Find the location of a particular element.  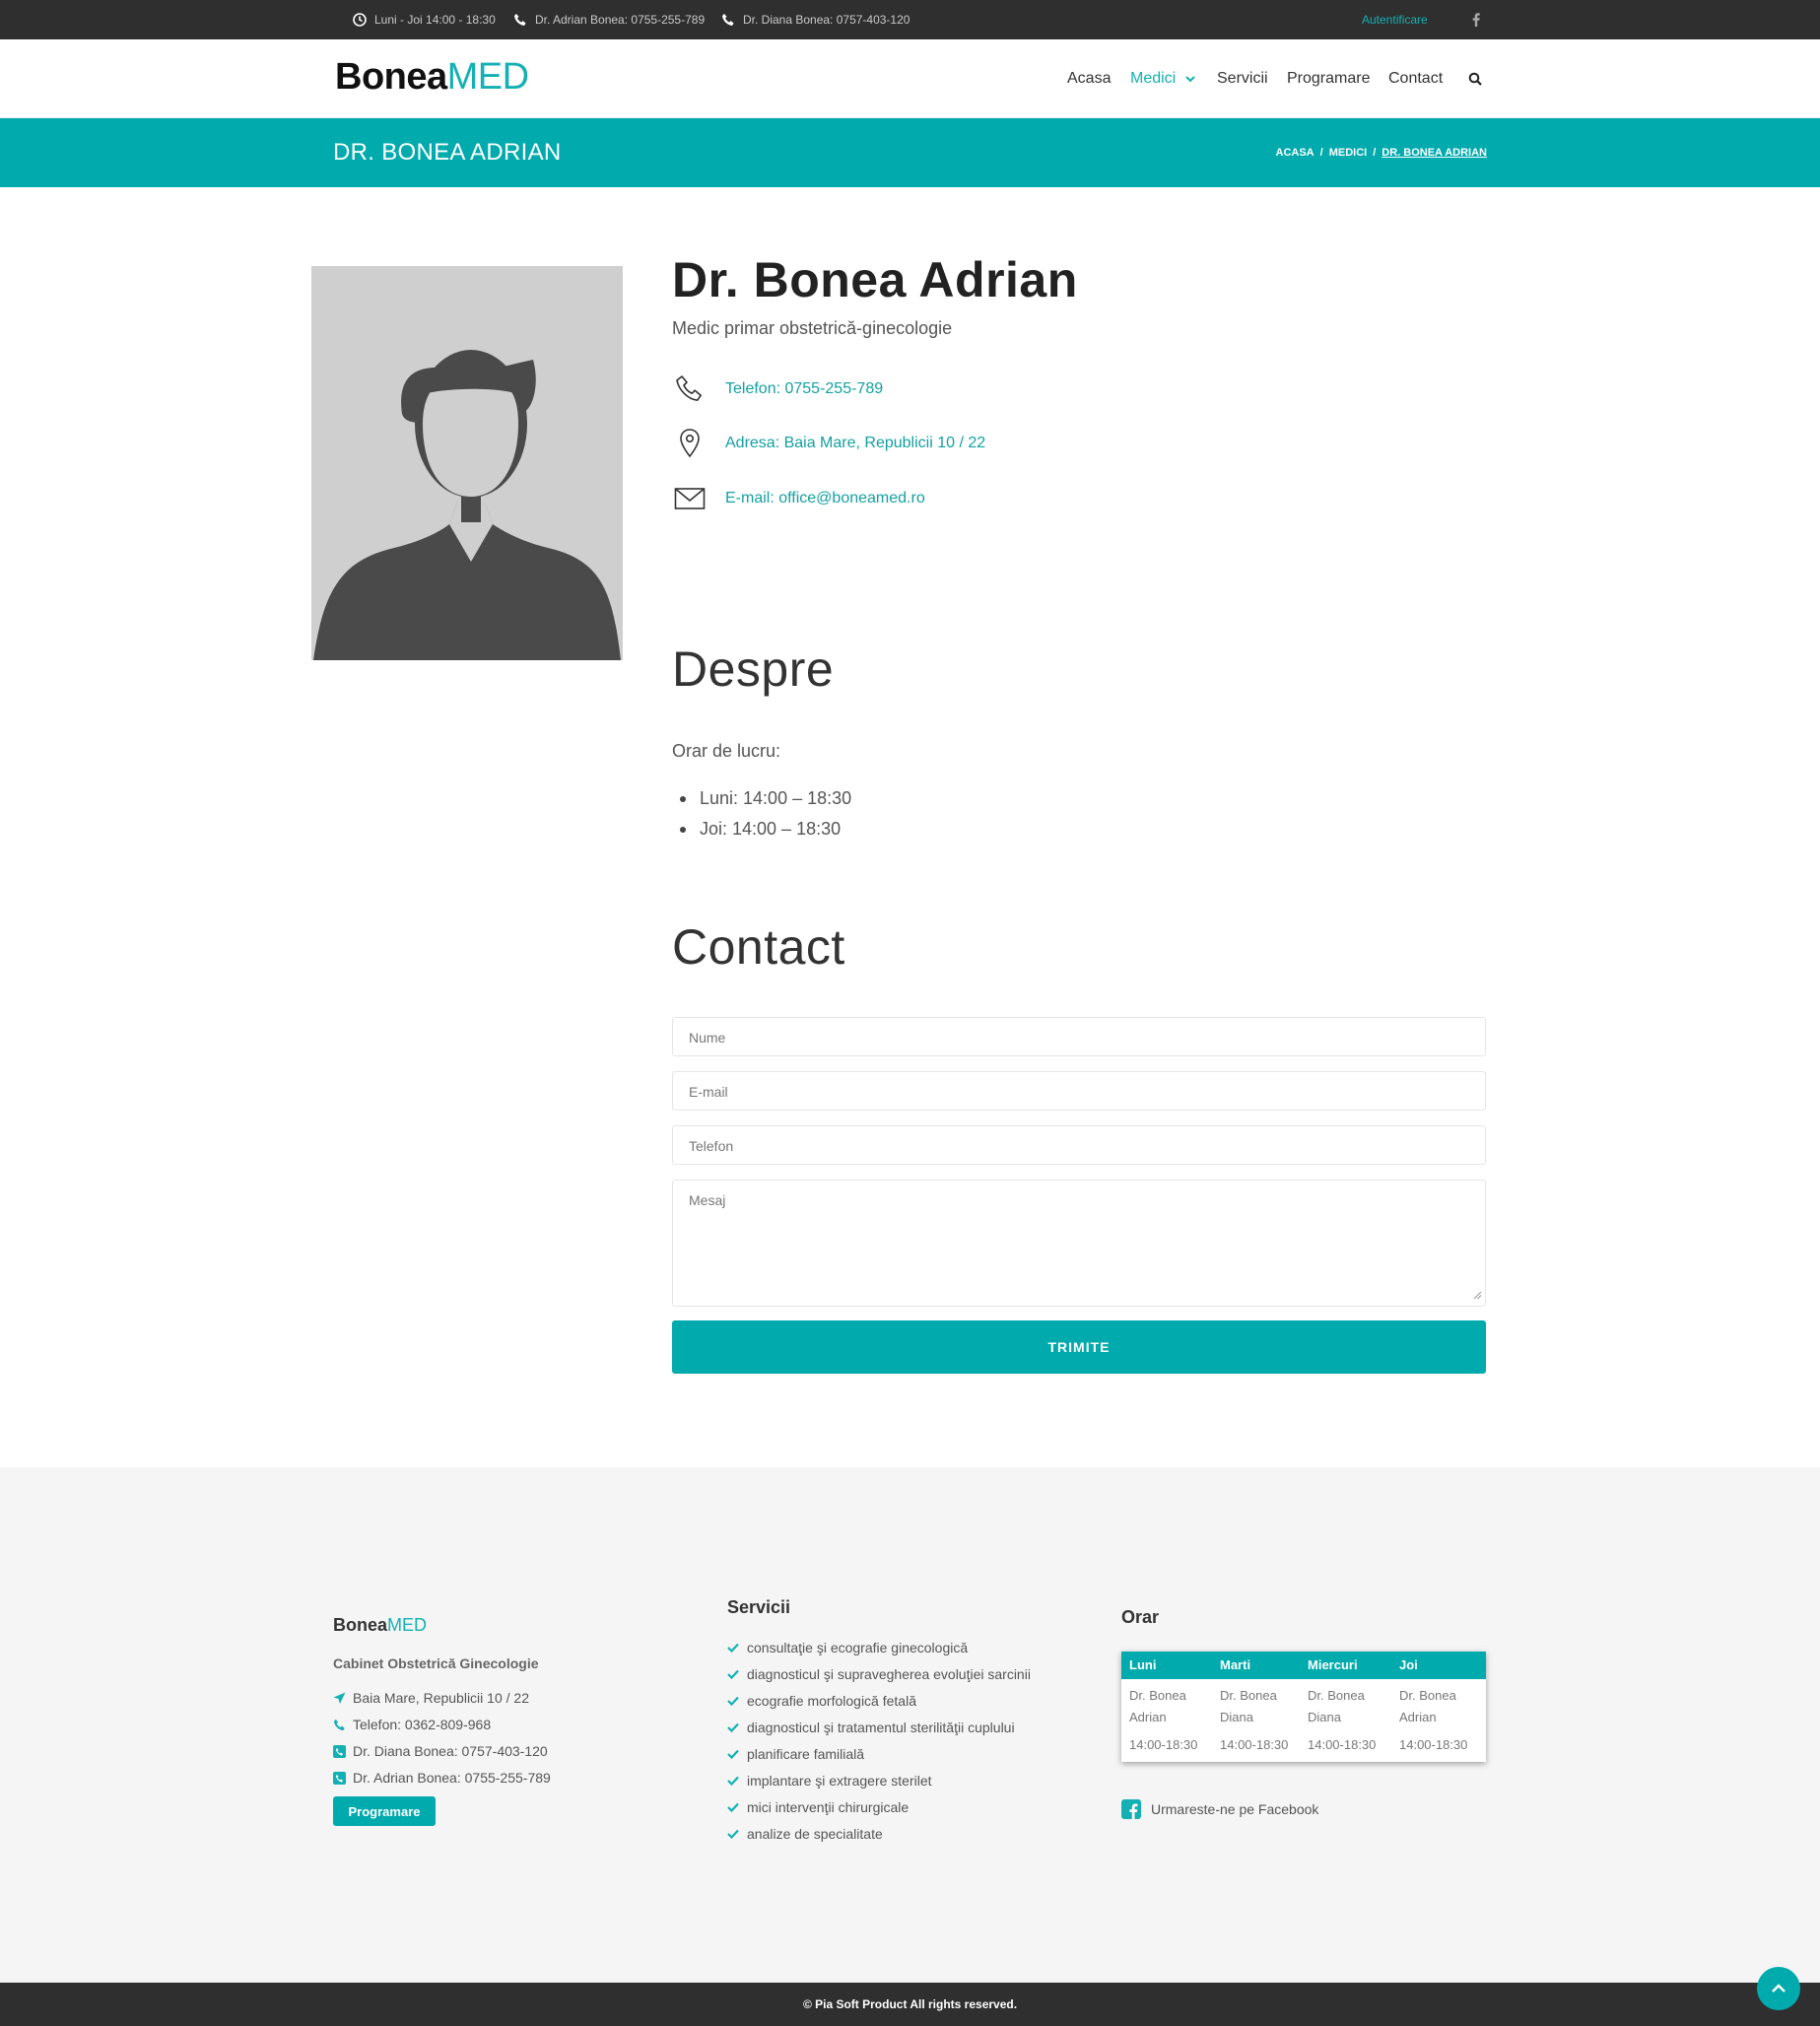

nav-home: Acasa is located at coordinates (1089, 78).